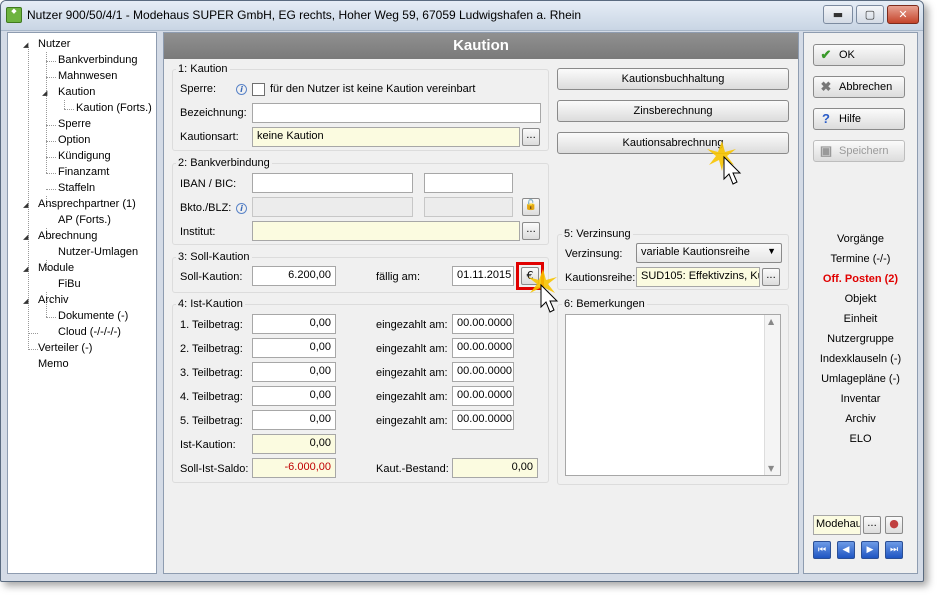 This screenshot has width=938, height=596. I want to click on kaut-bestand-value: 0,00, so click(495, 468).